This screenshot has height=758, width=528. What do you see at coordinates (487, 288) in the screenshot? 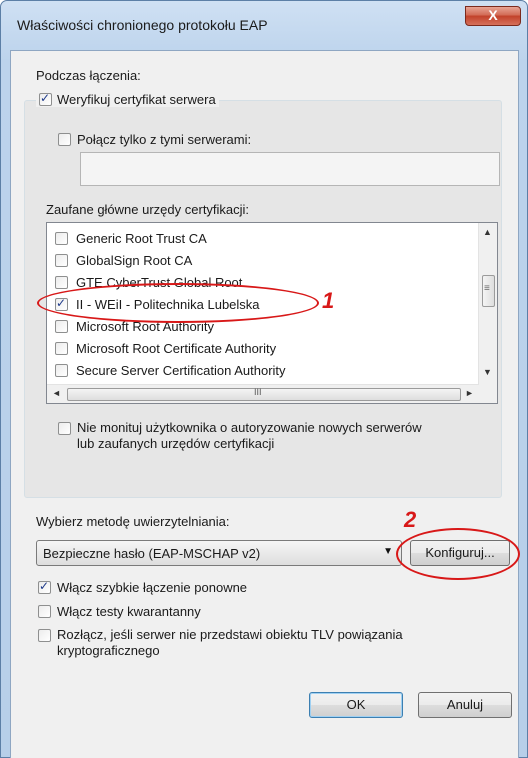
I see `grip-icon: ≡` at bounding box center [487, 288].